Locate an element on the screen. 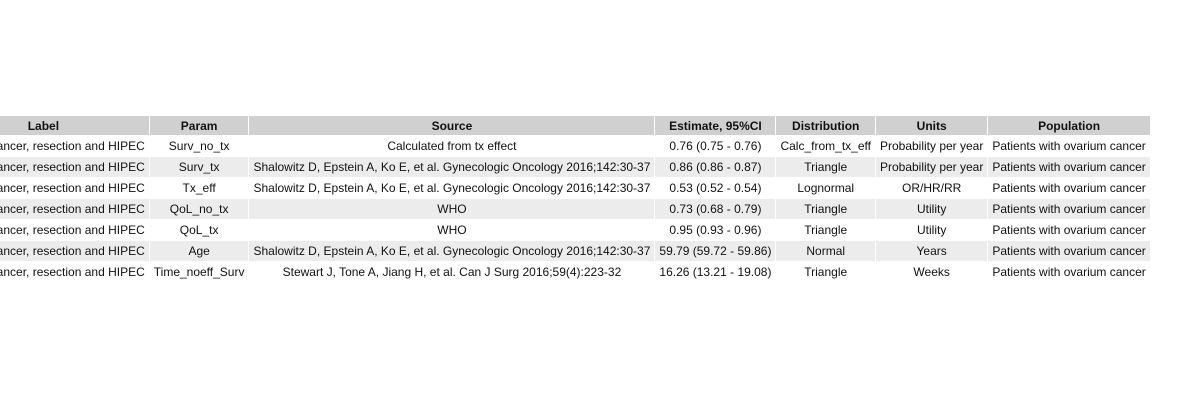 This screenshot has height=400, width=1200. column-header-population: Population is located at coordinates (1069, 125).